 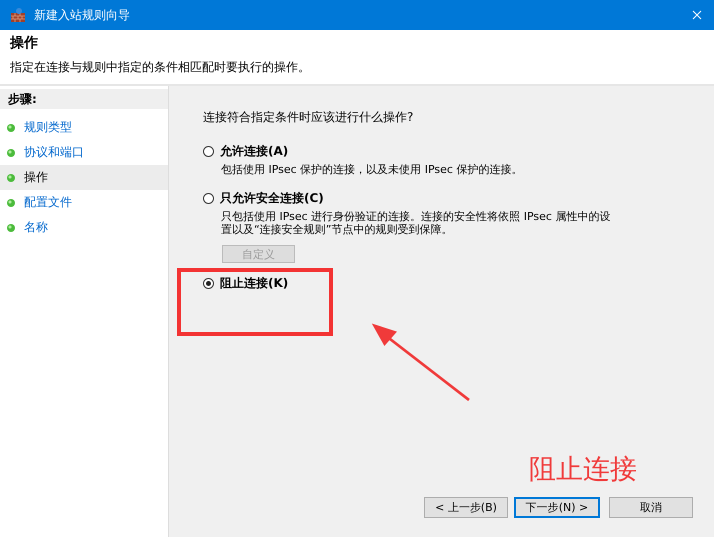 What do you see at coordinates (466, 507) in the screenshot?
I see `wizard-button: < 上一步(B)` at bounding box center [466, 507].